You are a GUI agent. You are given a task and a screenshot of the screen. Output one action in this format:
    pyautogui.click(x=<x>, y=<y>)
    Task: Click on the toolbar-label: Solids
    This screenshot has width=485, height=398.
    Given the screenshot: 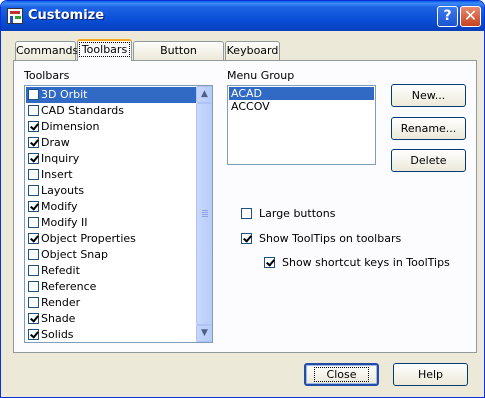 What is the action you would take?
    pyautogui.click(x=57, y=334)
    